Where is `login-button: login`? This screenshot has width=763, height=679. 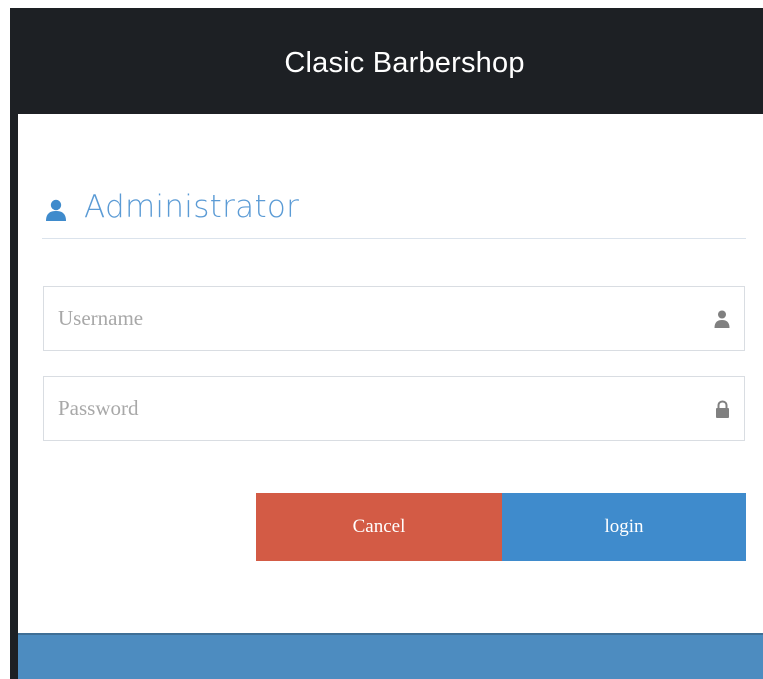 login-button: login is located at coordinates (624, 527).